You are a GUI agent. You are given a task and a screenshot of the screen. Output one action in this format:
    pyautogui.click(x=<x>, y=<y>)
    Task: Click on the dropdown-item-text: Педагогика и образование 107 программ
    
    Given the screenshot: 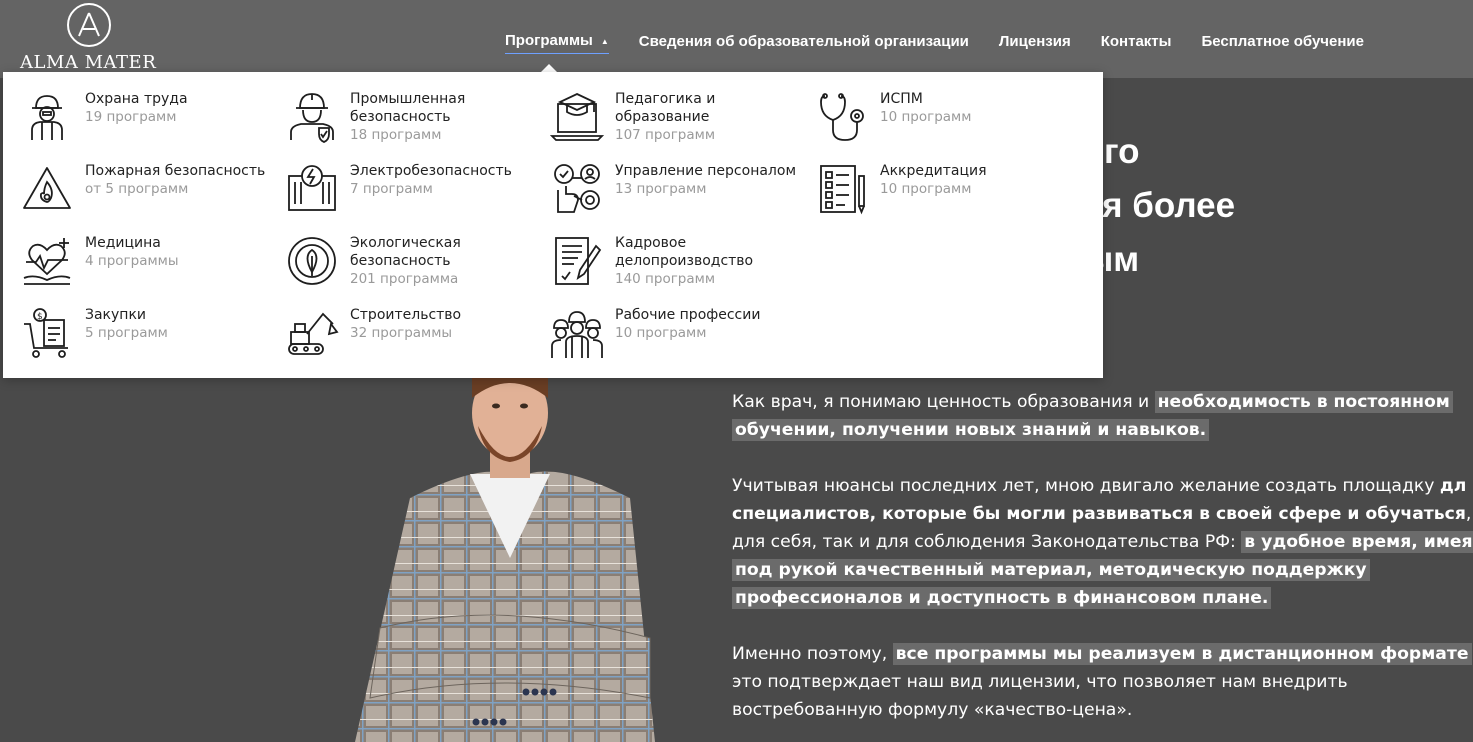 What is the action you would take?
    pyautogui.click(x=712, y=117)
    